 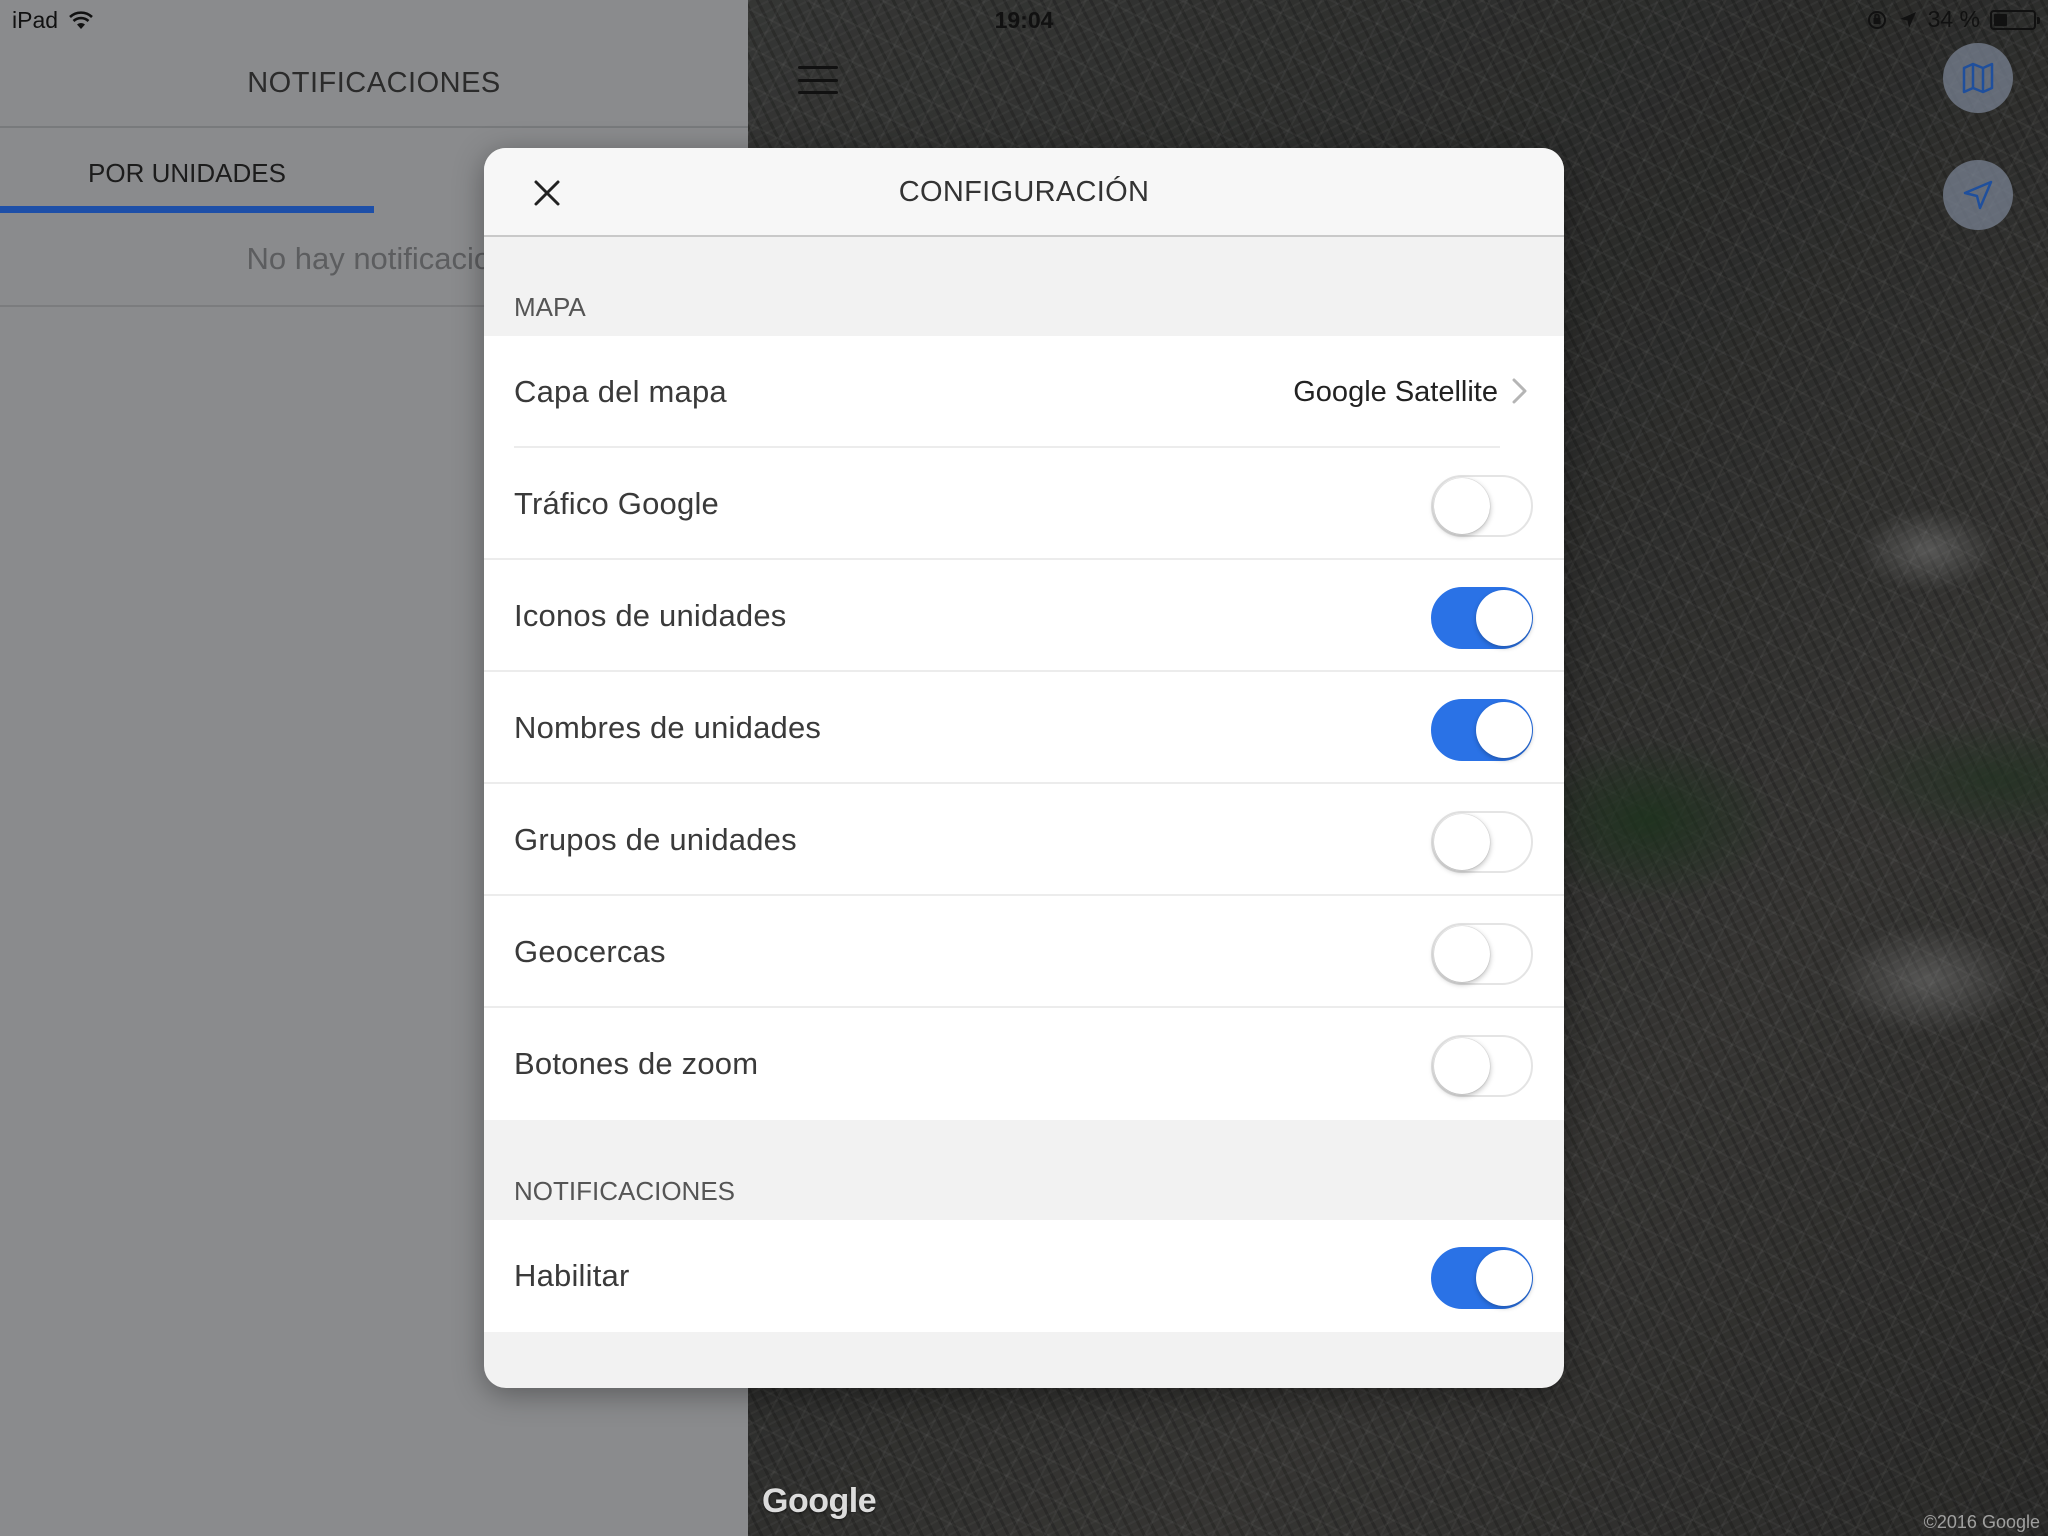 I want to click on row-habilitar: Habilitar, so click(x=1024, y=1276).